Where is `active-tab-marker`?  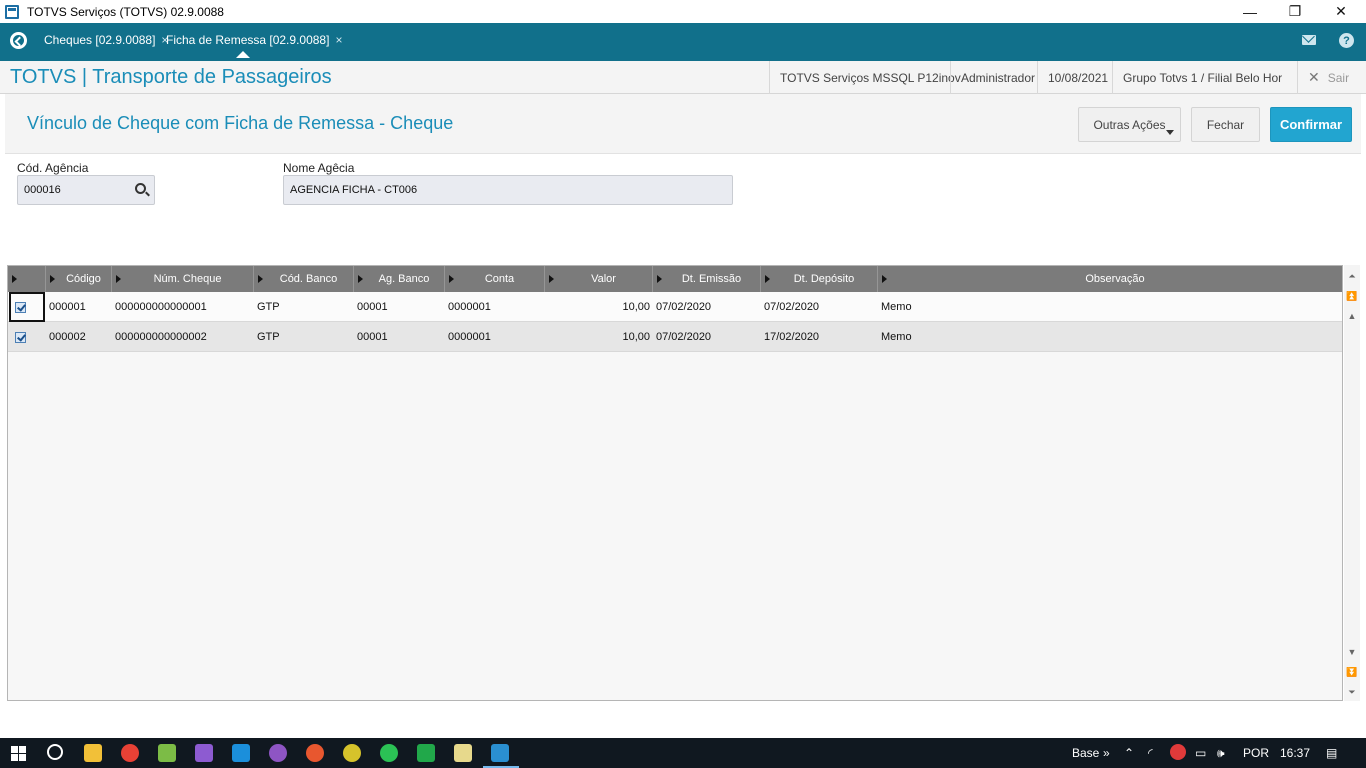
active-tab-marker is located at coordinates (243, 54).